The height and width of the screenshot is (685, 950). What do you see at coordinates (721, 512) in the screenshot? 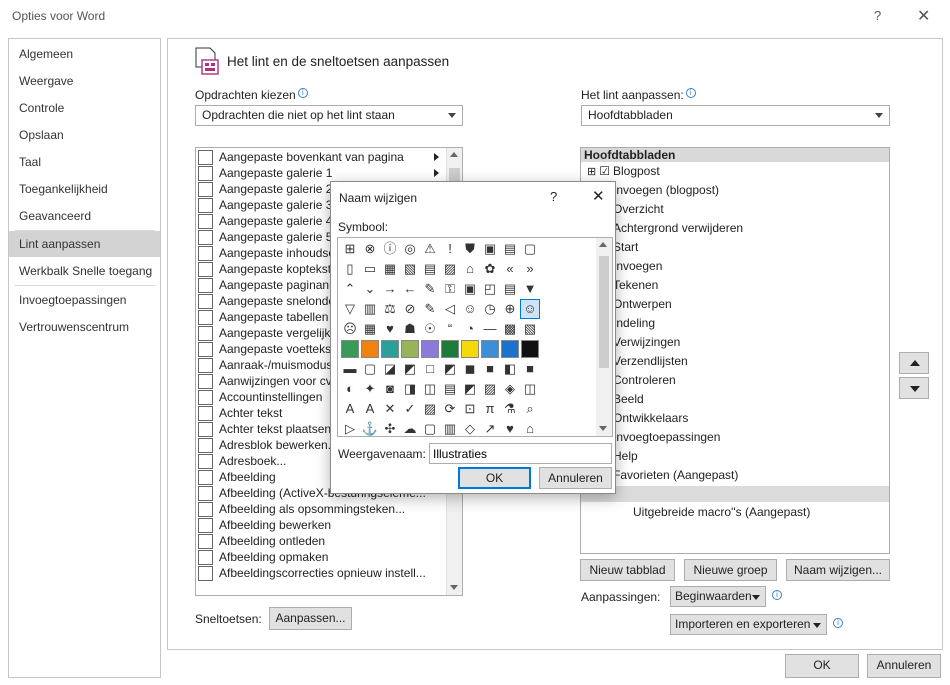
I see `tree-item: Uitgebreide macro''s (Aangepast)` at bounding box center [721, 512].